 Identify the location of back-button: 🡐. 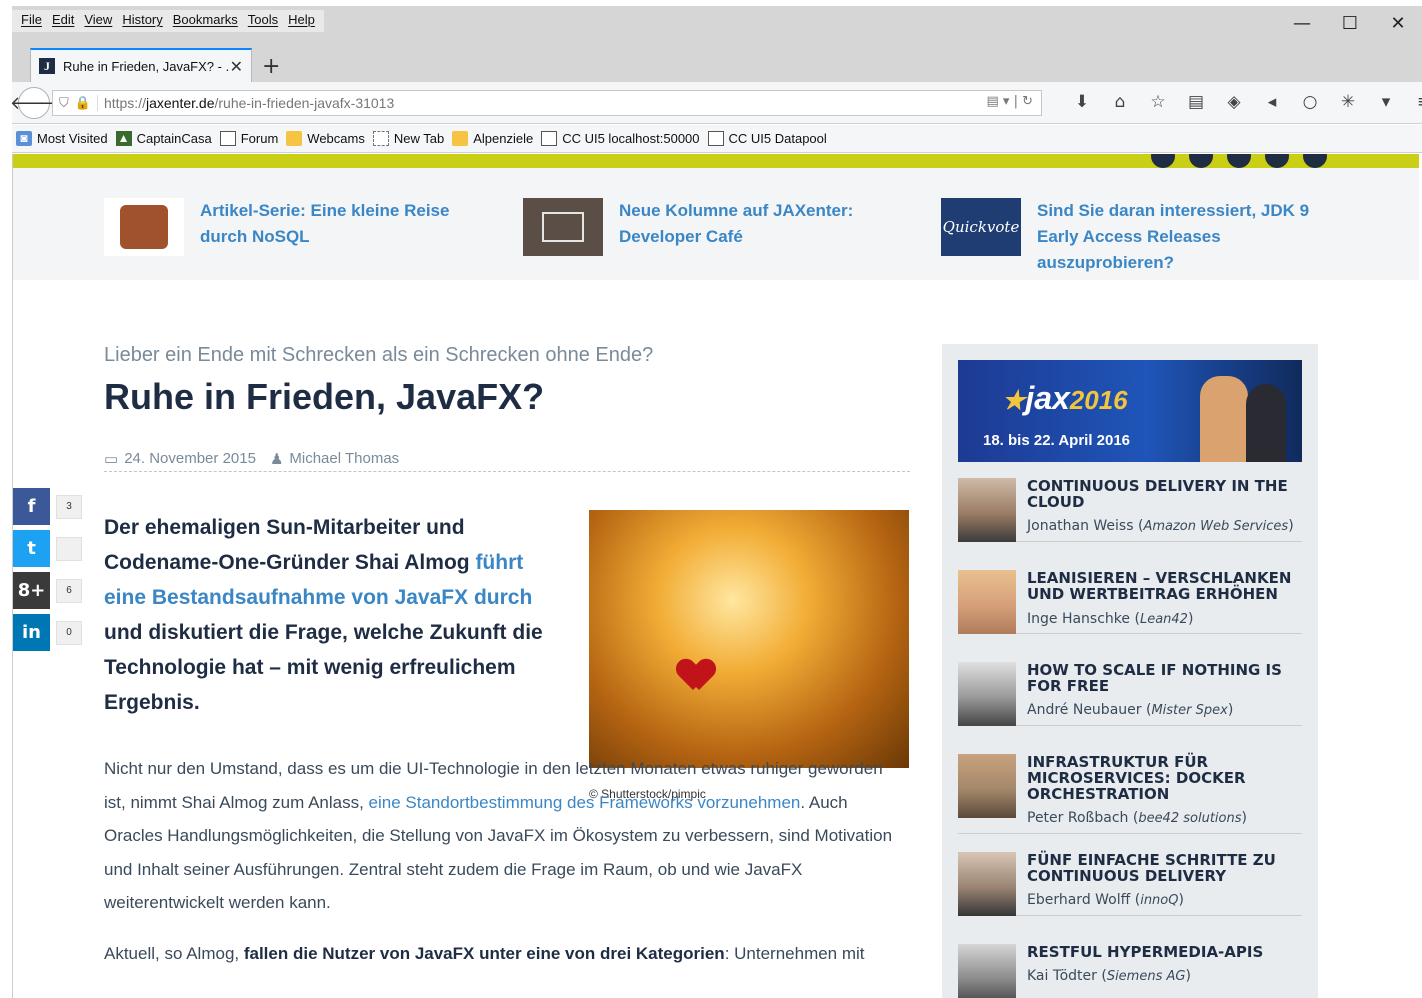
(34, 103).